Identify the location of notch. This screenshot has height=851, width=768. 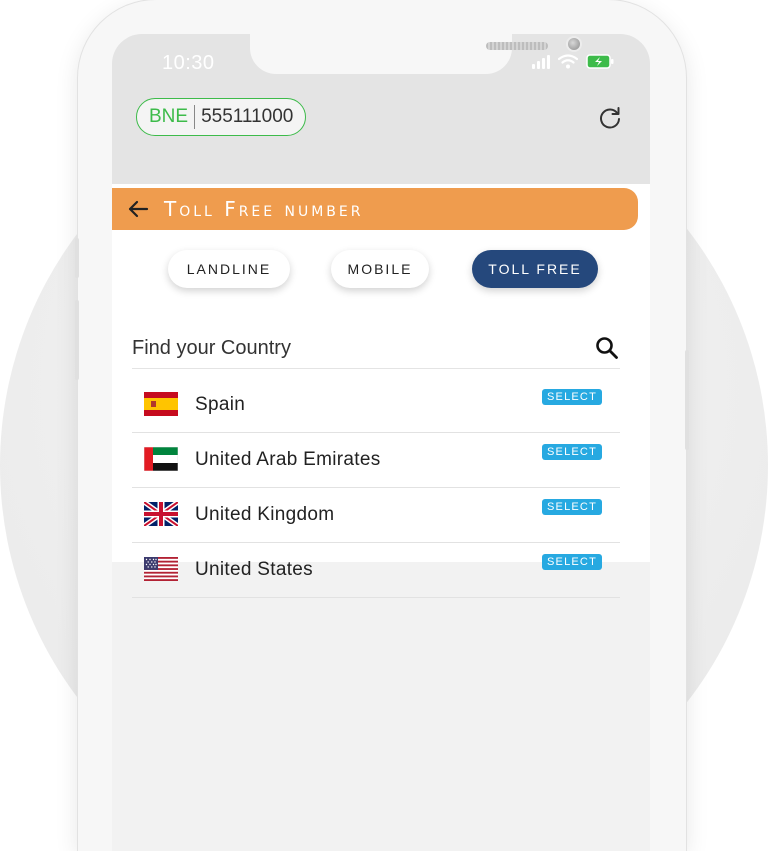
(415, 54).